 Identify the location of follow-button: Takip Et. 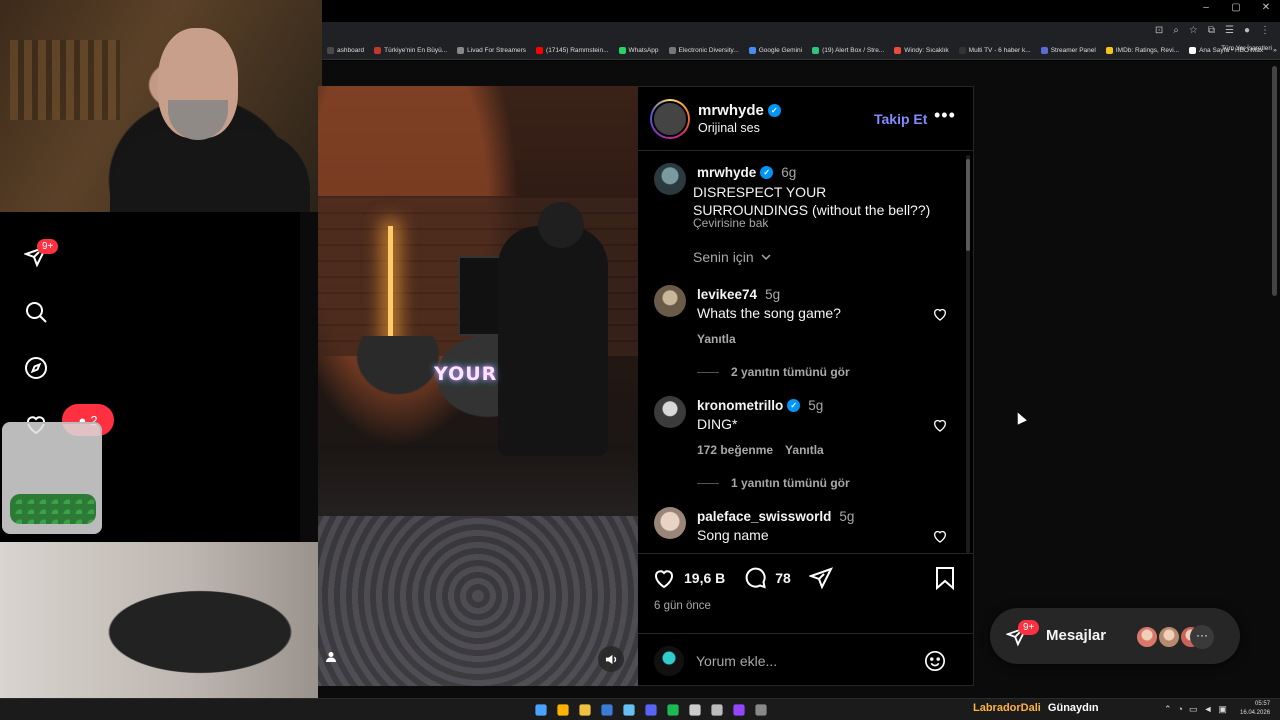
(900, 119).